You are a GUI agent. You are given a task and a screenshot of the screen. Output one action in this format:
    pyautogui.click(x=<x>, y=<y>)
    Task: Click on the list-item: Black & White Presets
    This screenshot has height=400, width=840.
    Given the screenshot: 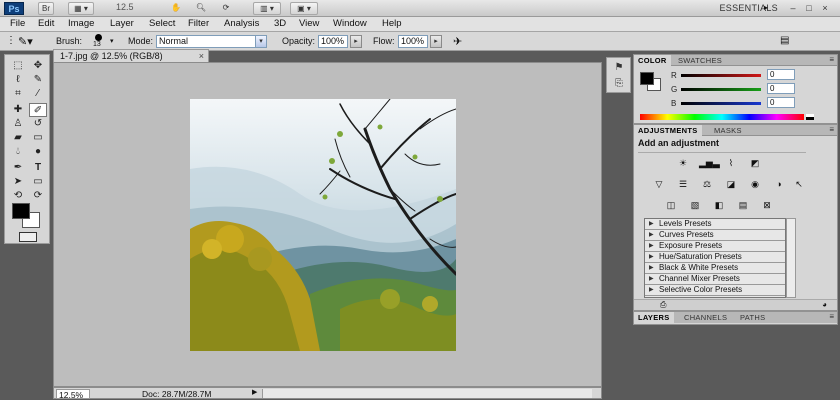 What is the action you would take?
    pyautogui.click(x=715, y=268)
    